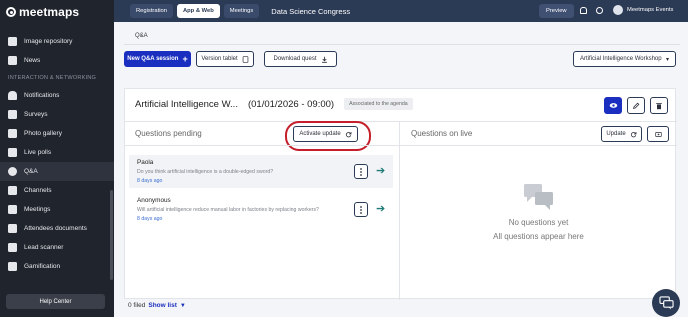  What do you see at coordinates (32, 60) in the screenshot?
I see `sidebar-item-label: News` at bounding box center [32, 60].